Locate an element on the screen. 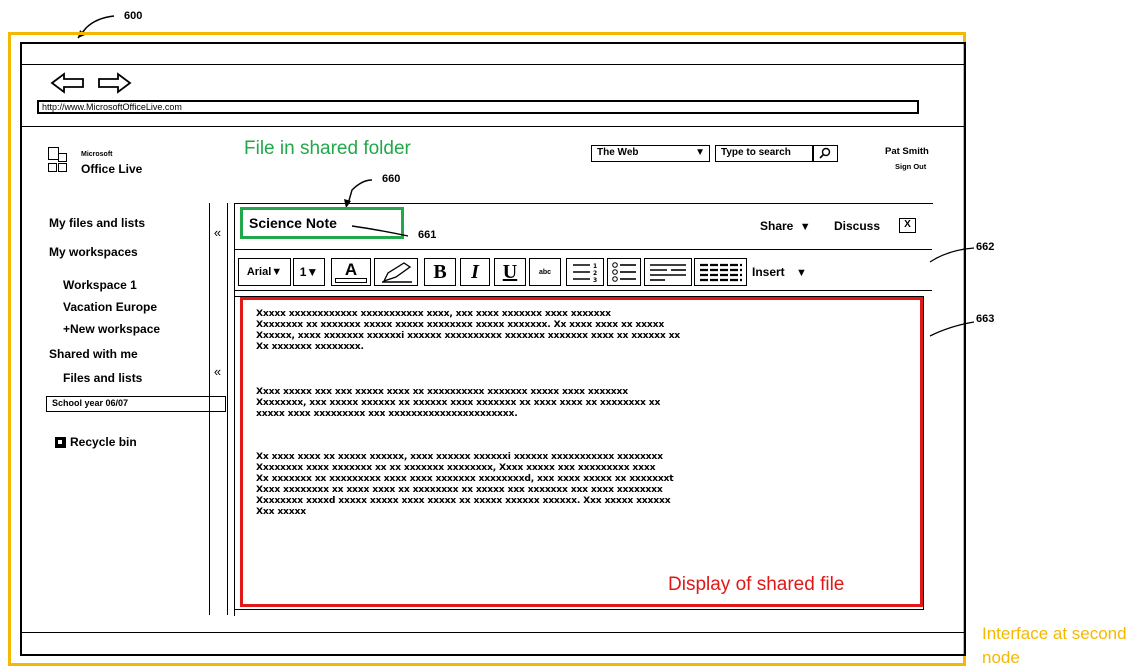  share-label: Share is located at coordinates (777, 226).